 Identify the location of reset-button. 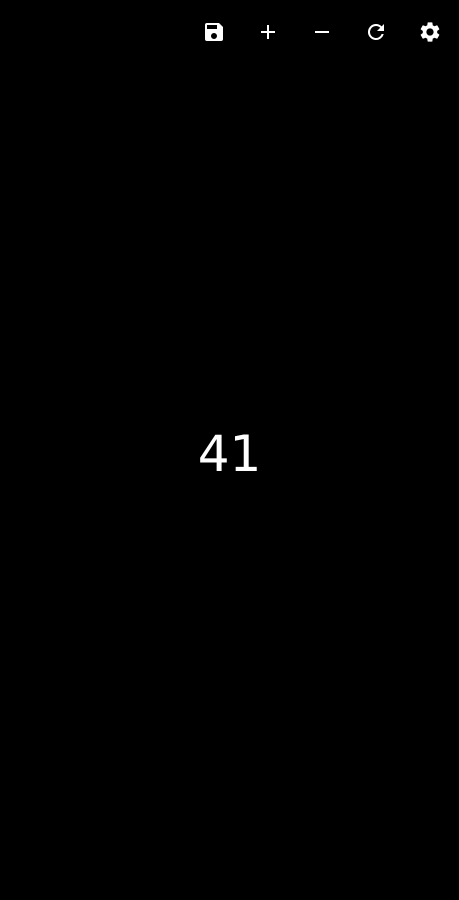
(376, 32).